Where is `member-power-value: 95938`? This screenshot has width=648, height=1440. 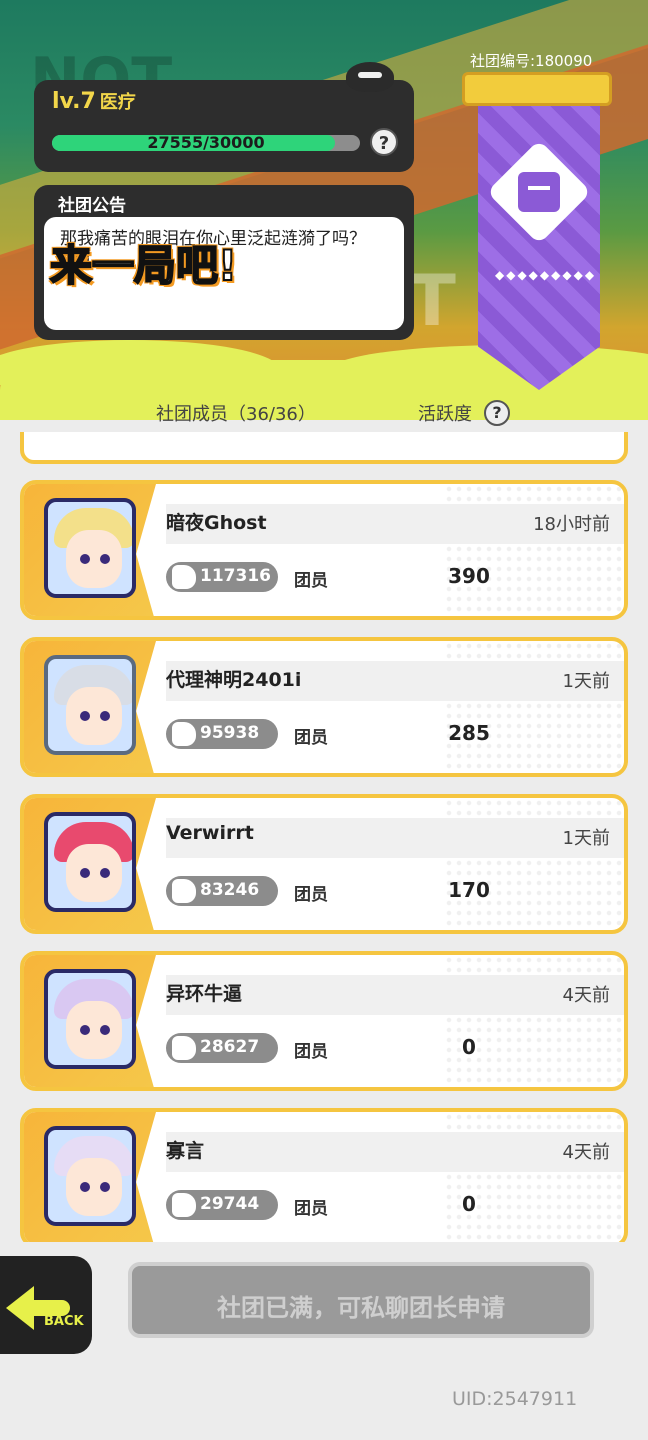
member-power-value: 95938 is located at coordinates (230, 733).